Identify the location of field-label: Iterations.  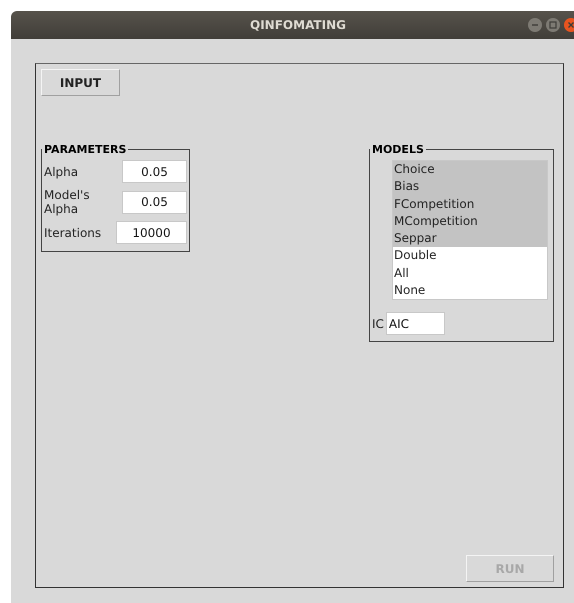
(73, 233).